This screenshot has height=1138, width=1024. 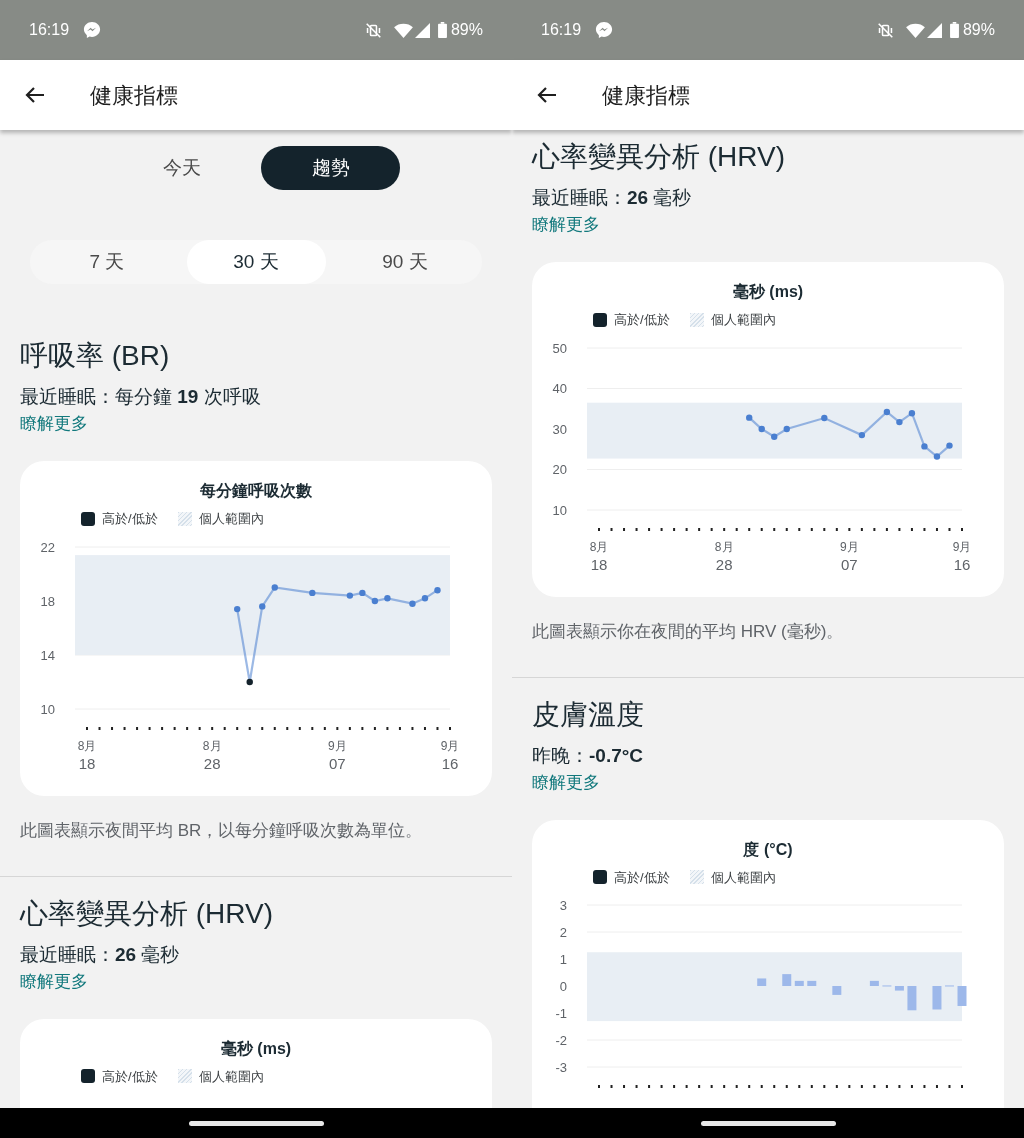 What do you see at coordinates (403, 30) in the screenshot?
I see `wifi-icon` at bounding box center [403, 30].